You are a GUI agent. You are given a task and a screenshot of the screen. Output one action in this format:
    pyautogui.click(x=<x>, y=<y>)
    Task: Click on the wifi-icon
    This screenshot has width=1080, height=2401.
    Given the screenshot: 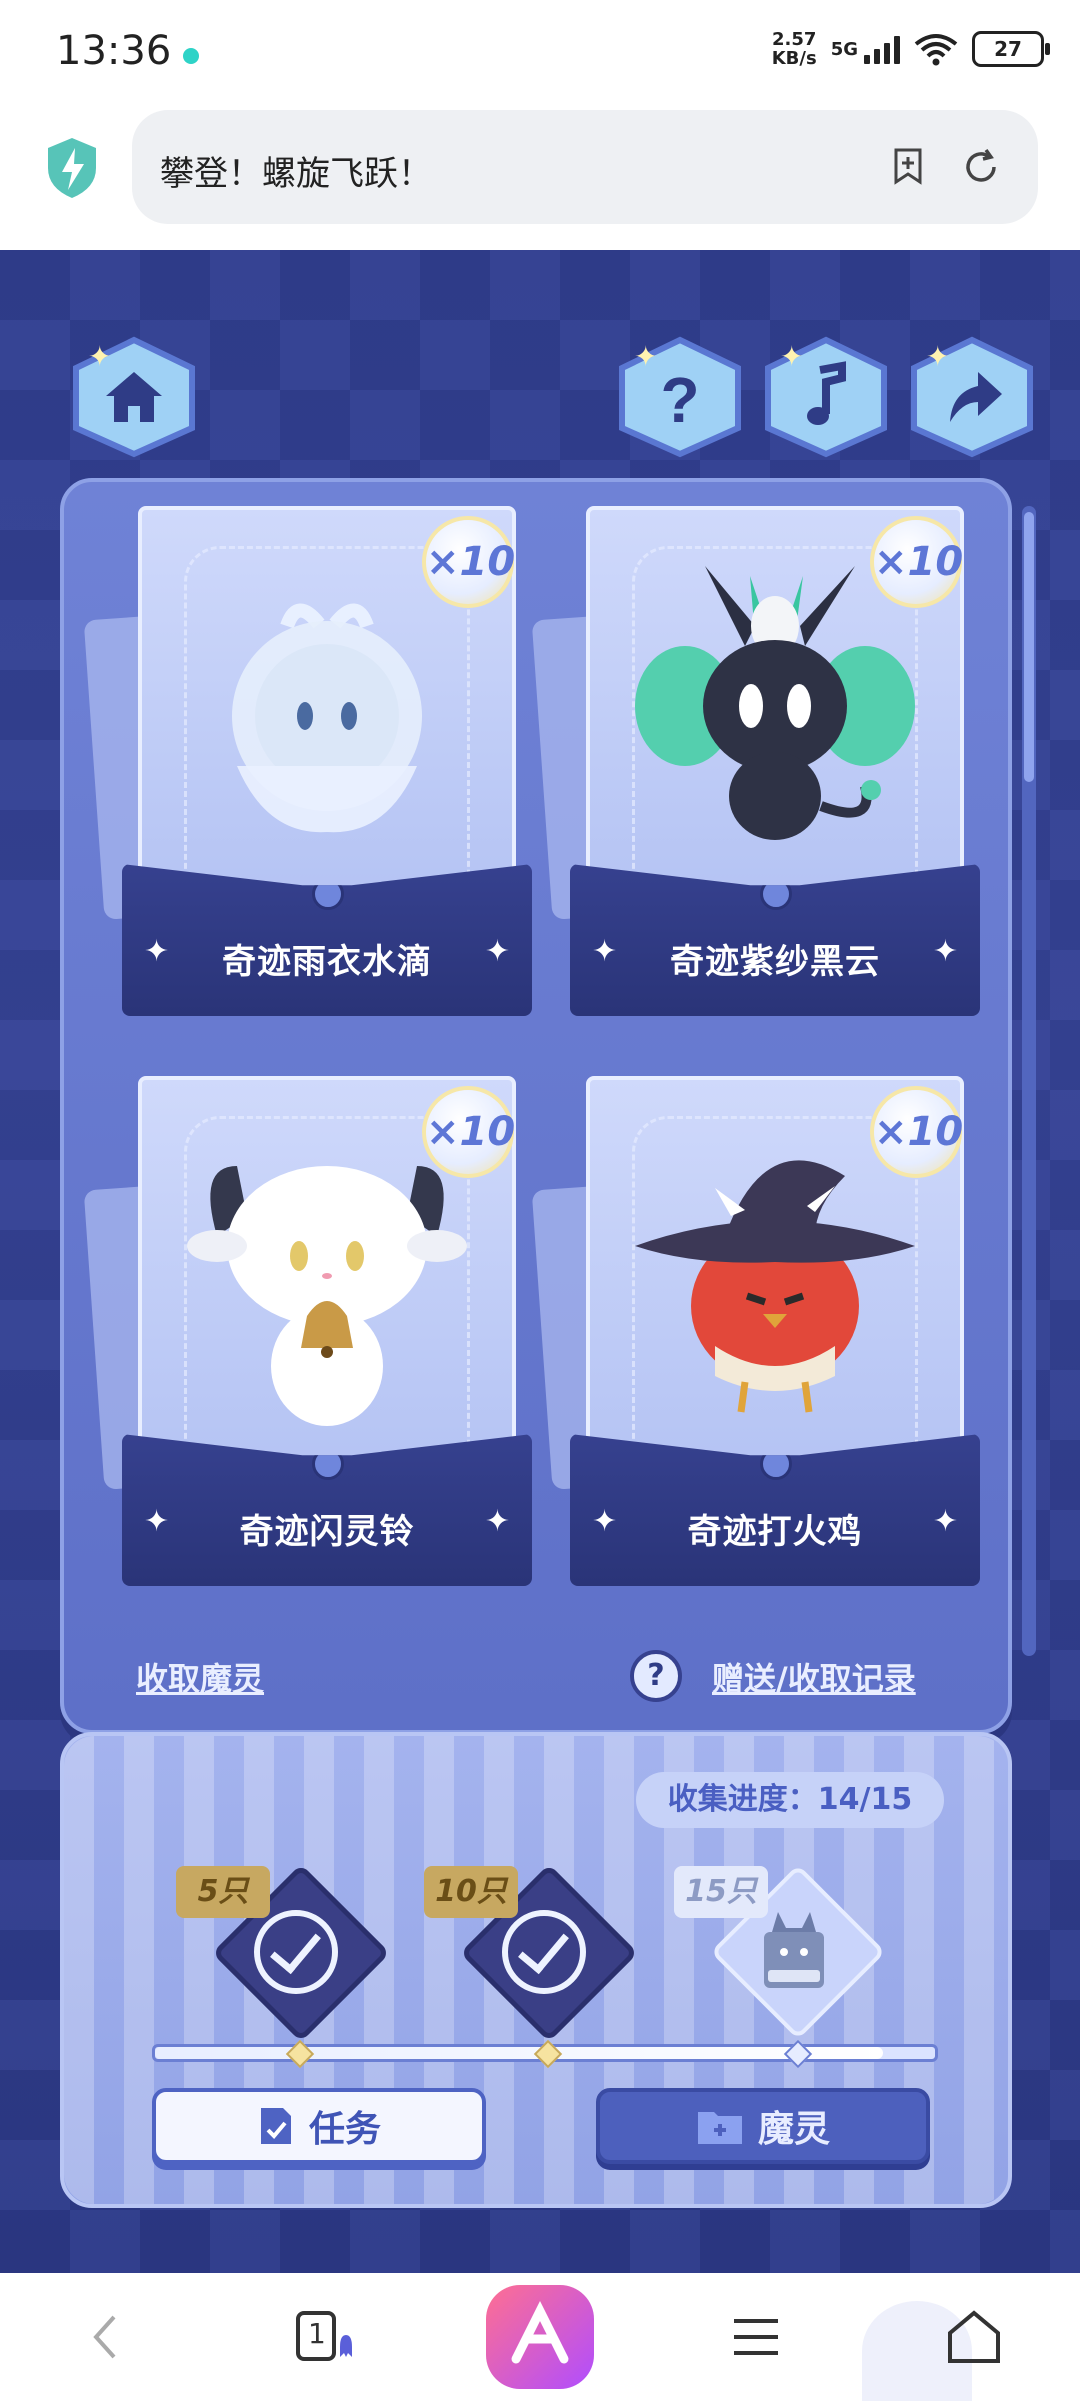 What is the action you would take?
    pyautogui.click(x=936, y=50)
    